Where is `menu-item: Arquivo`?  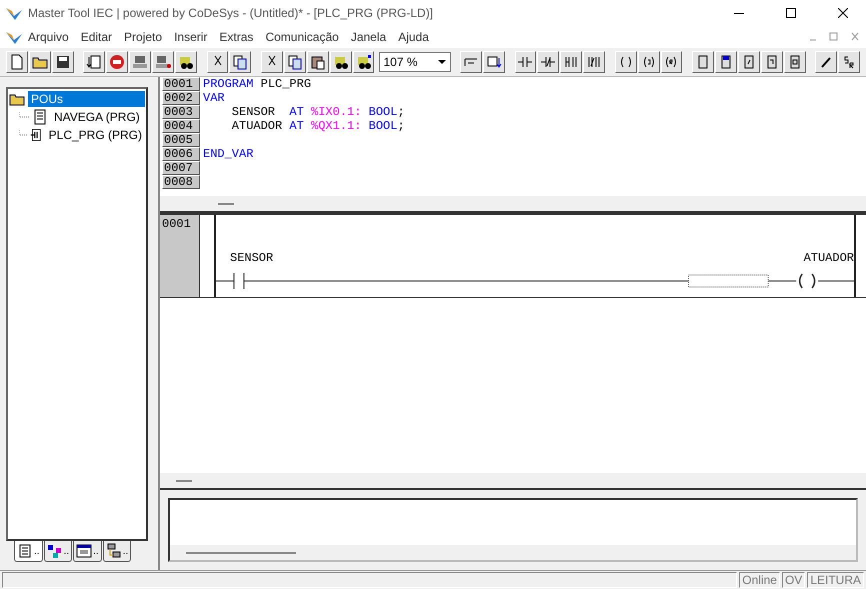
menu-item: Arquivo is located at coordinates (48, 37).